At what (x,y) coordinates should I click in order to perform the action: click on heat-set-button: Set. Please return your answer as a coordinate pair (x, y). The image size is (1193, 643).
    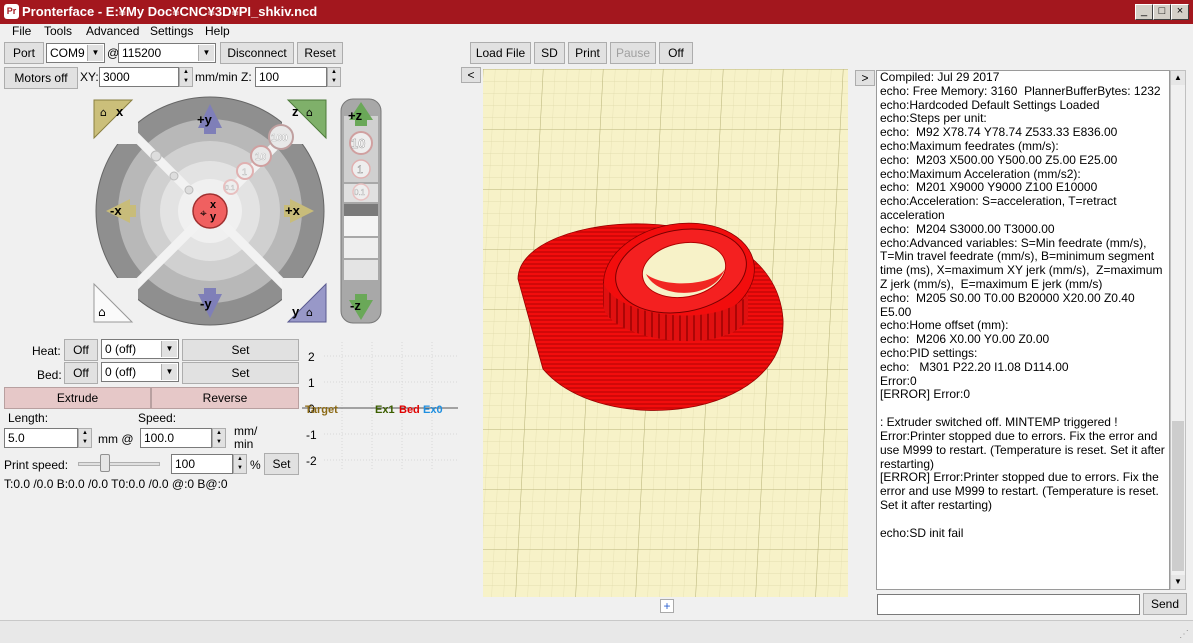
    Looking at the image, I should click on (240, 350).